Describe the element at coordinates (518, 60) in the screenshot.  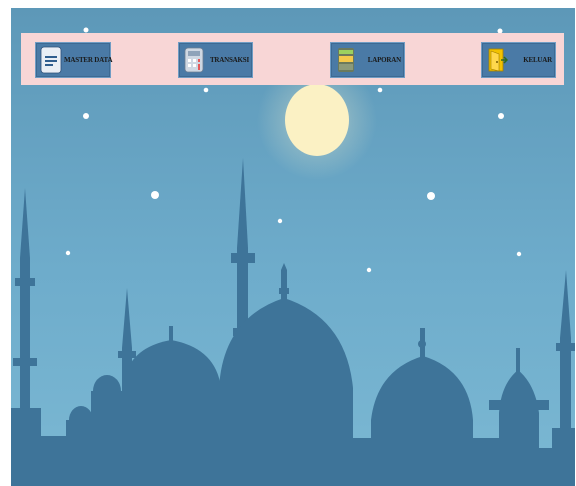
I see `keluar-button: KELUAR` at that location.